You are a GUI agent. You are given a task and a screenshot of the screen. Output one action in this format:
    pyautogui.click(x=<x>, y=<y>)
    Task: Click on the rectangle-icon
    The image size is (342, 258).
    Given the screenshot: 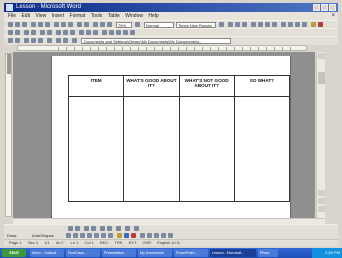 What is the action you would take?
    pyautogui.click(x=82, y=235)
    